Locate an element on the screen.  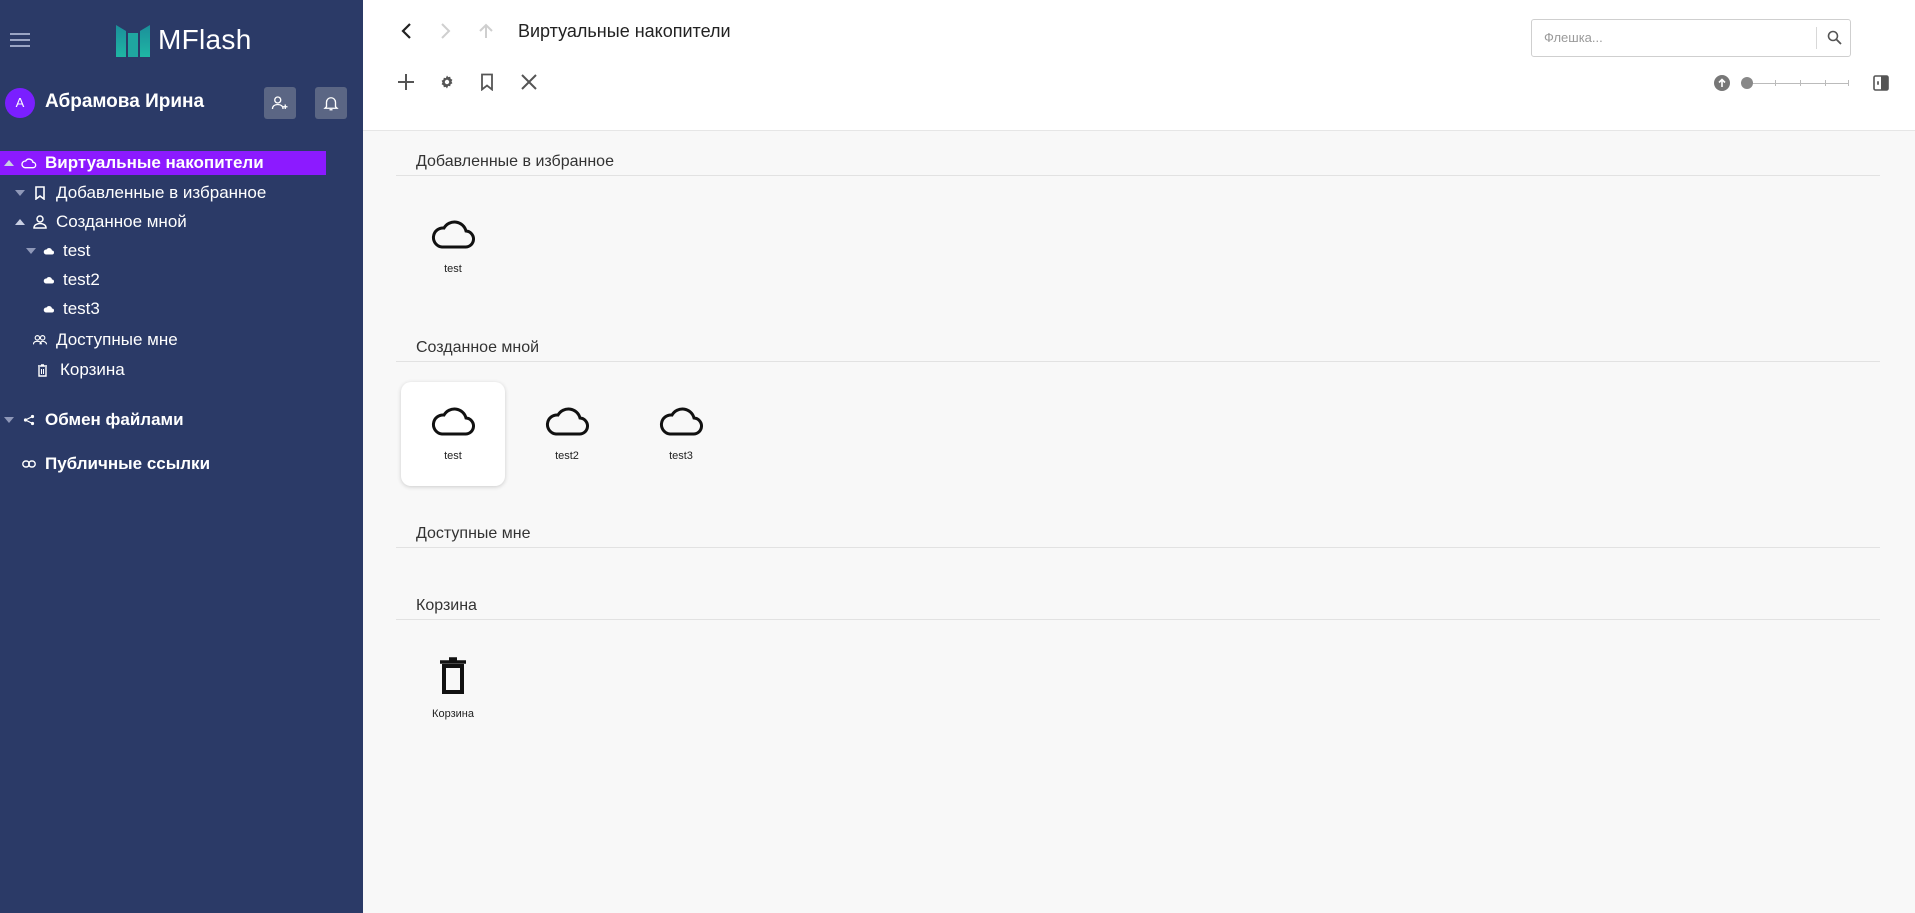
tree-label: Корзина is located at coordinates (92, 369).